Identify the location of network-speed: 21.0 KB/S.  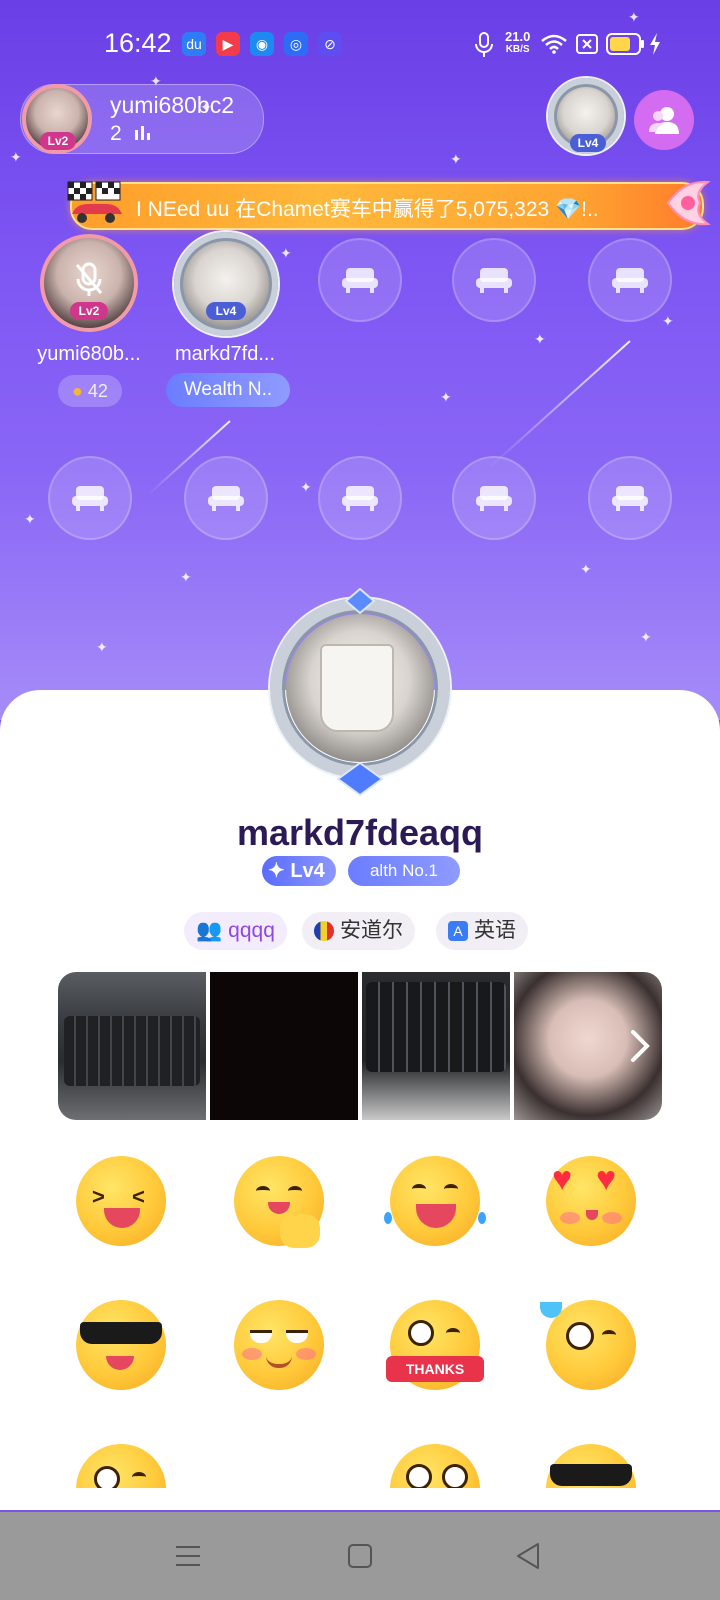
(517, 43).